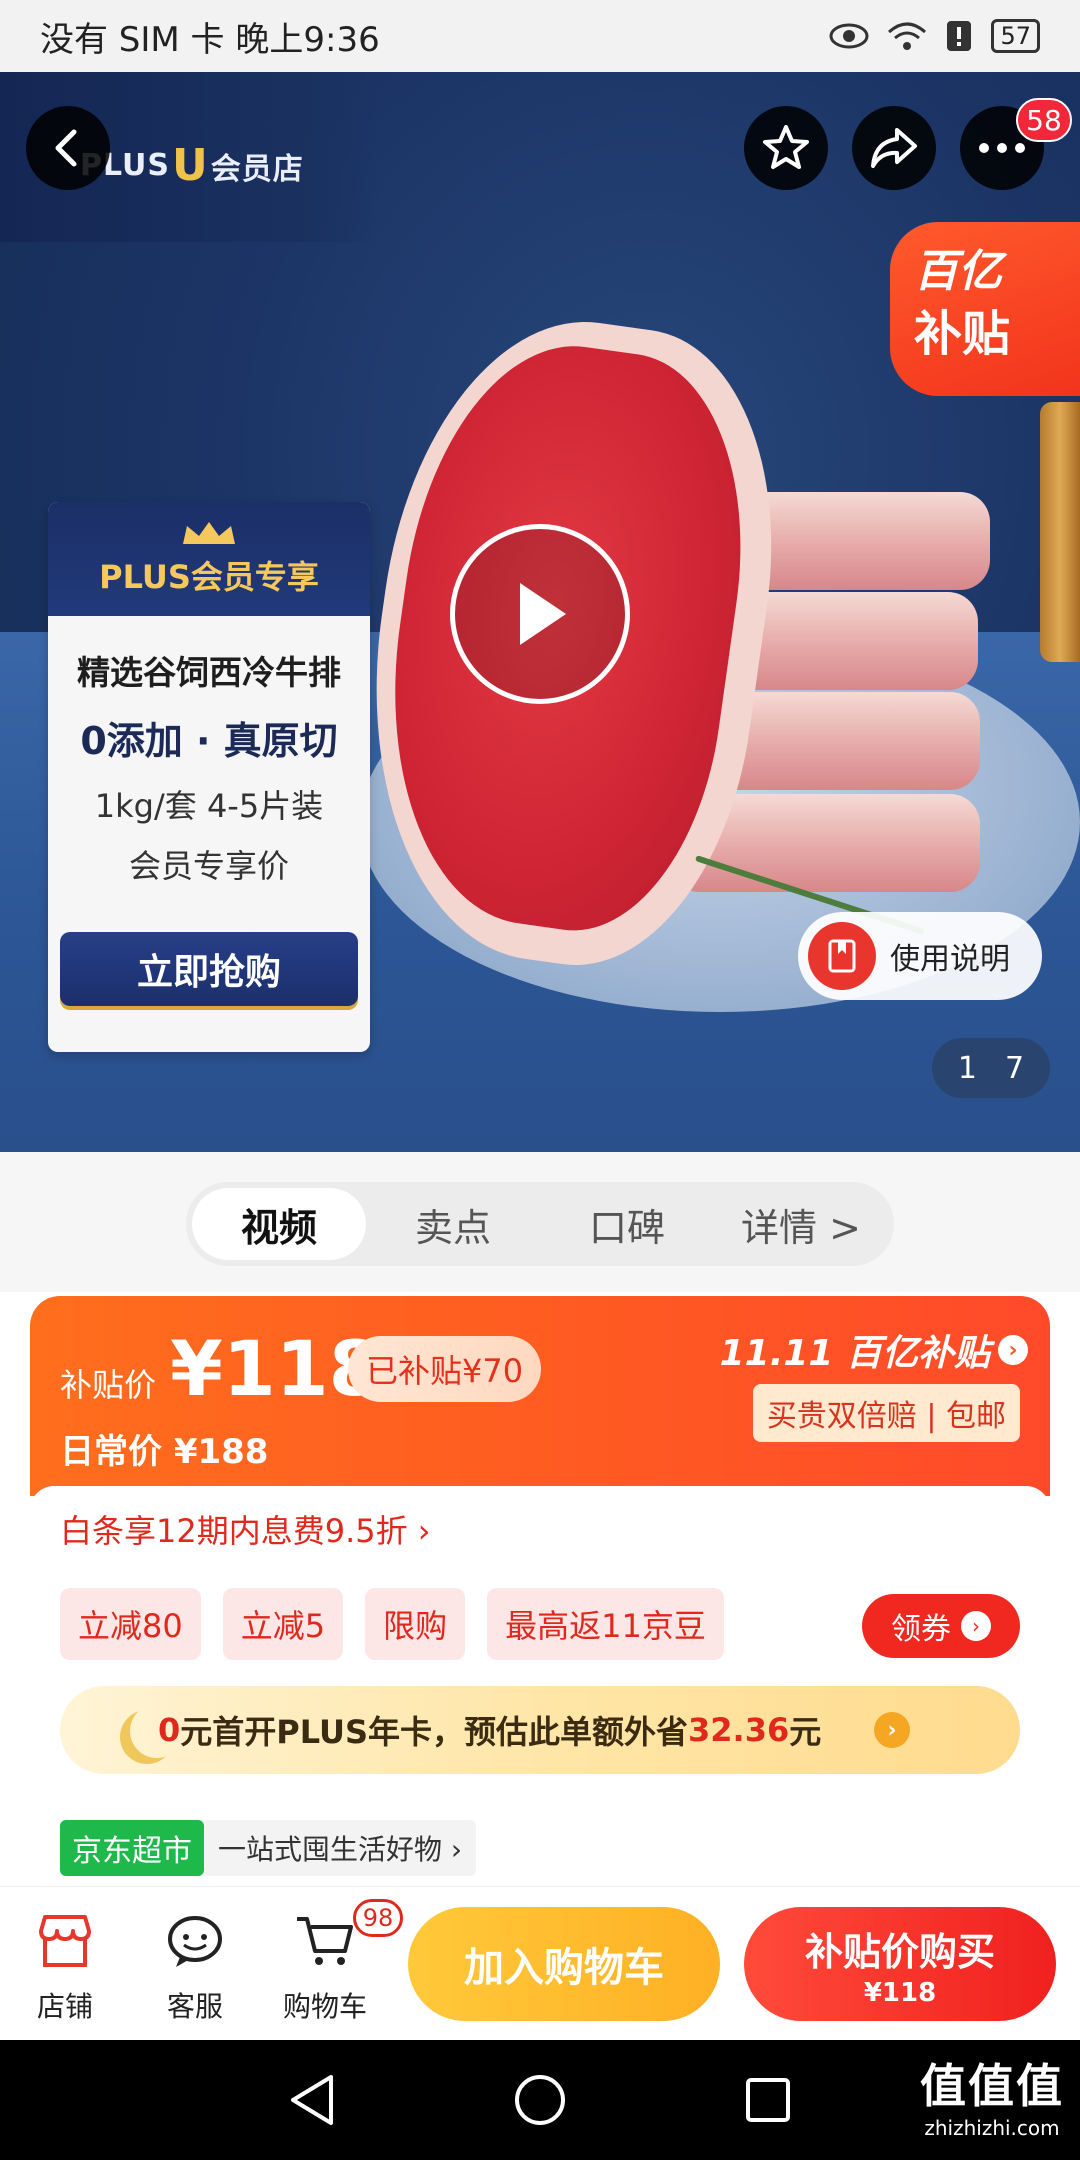 Image resolution: width=1080 pixels, height=2160 pixels. I want to click on book-icon, so click(842, 956).